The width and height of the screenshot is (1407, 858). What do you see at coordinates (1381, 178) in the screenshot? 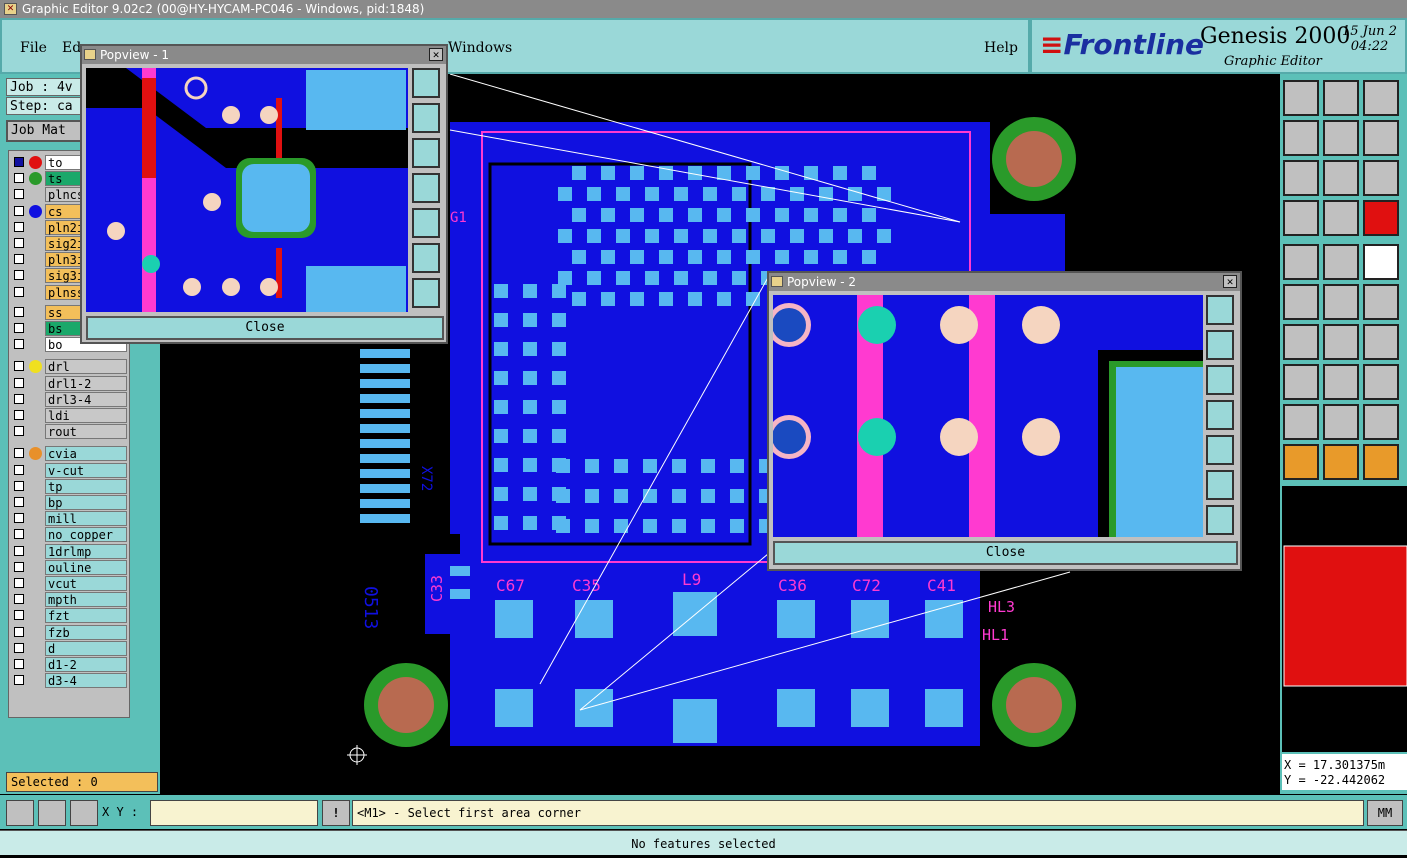
I see `scale-1-2-icon` at bounding box center [1381, 178].